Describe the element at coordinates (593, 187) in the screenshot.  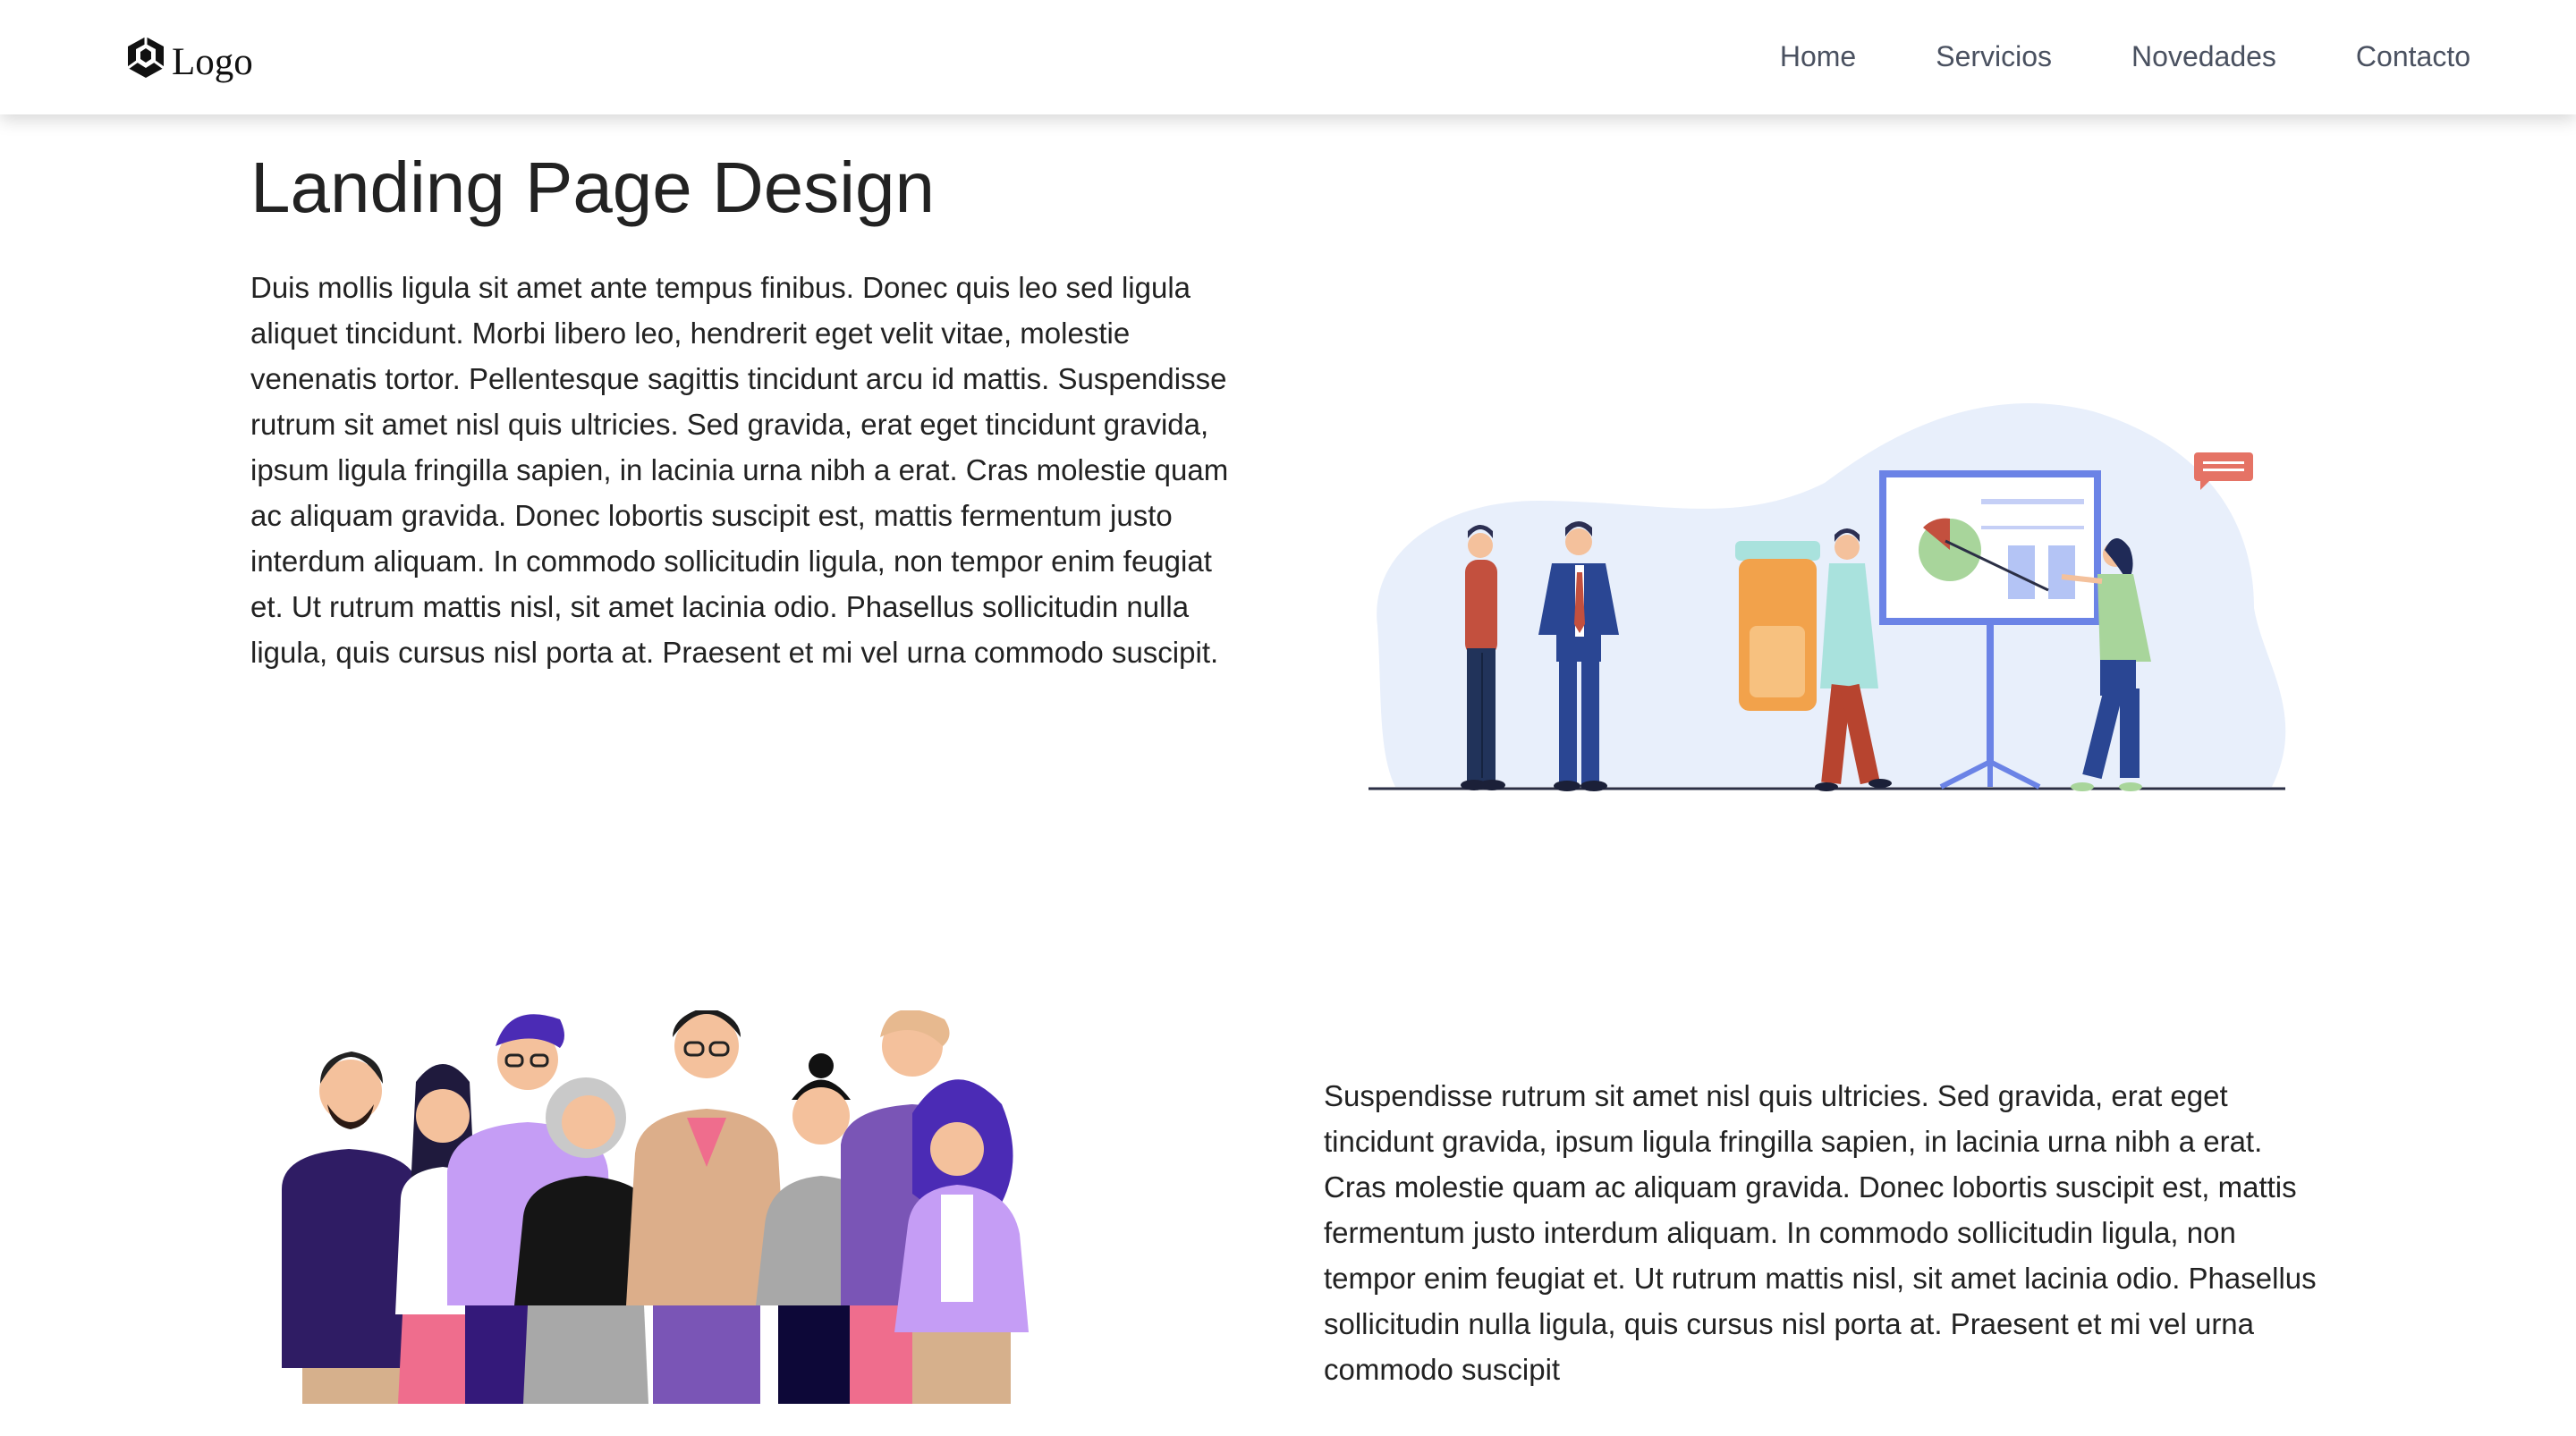
I see `page-title: Landing Page Design` at that location.